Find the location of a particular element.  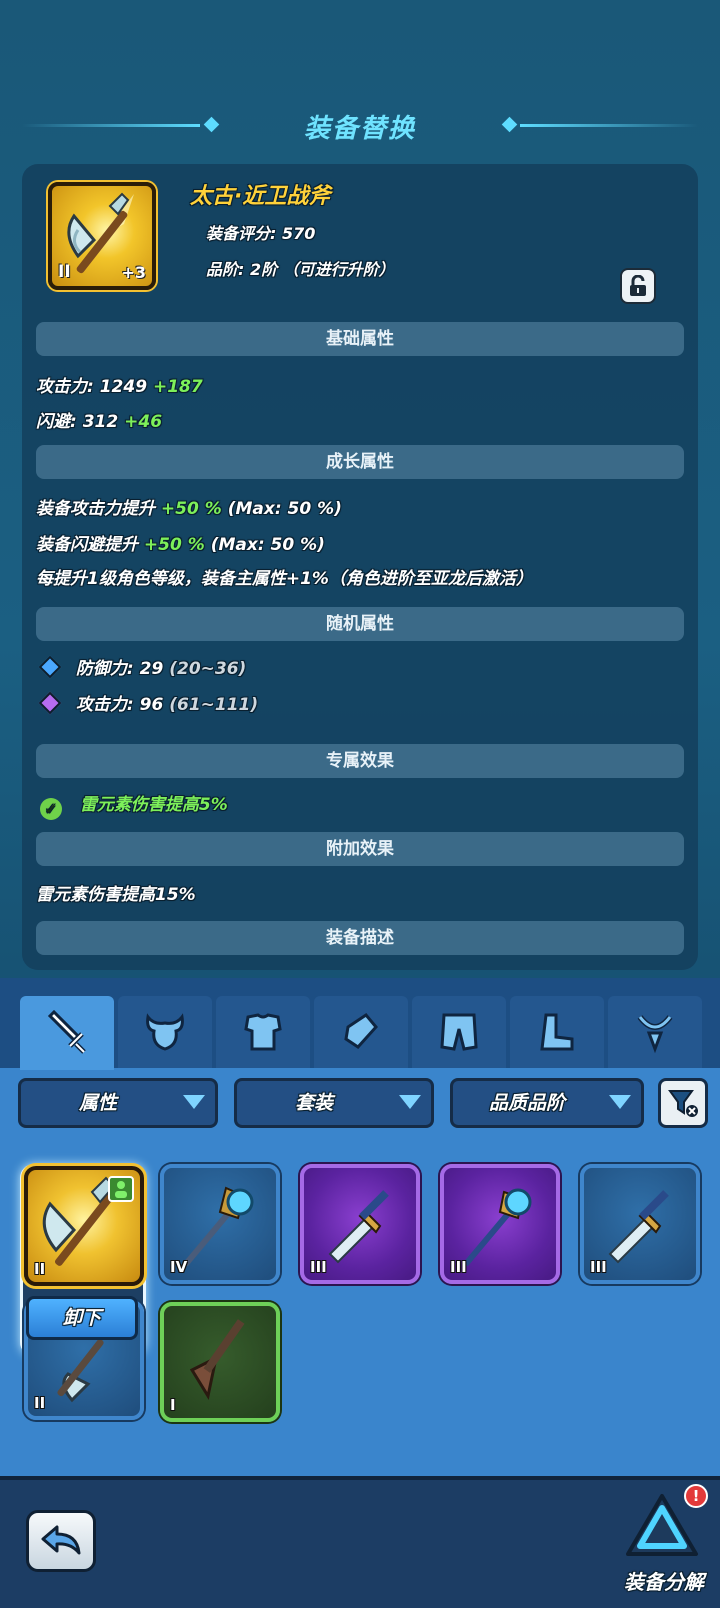

tab-armor is located at coordinates (263, 1032).